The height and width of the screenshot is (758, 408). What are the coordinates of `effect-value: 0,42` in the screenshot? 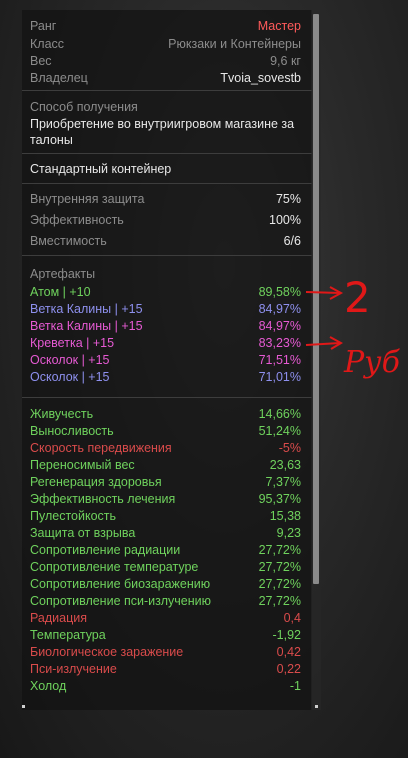 It's located at (288, 651).